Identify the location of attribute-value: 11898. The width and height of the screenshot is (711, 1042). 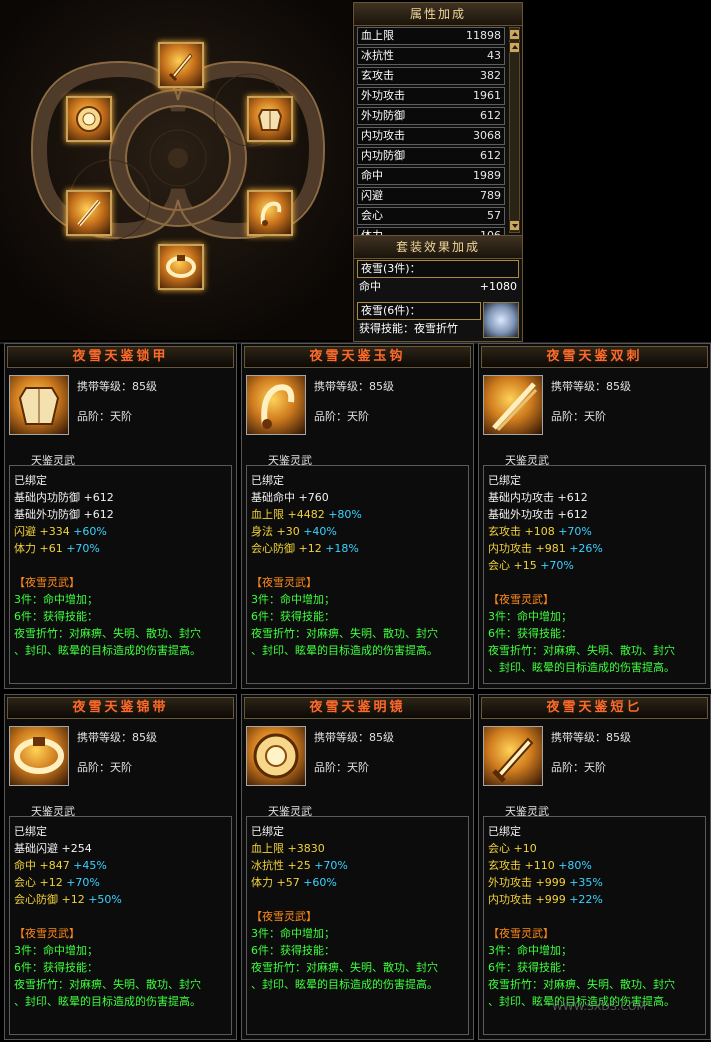
(483, 35).